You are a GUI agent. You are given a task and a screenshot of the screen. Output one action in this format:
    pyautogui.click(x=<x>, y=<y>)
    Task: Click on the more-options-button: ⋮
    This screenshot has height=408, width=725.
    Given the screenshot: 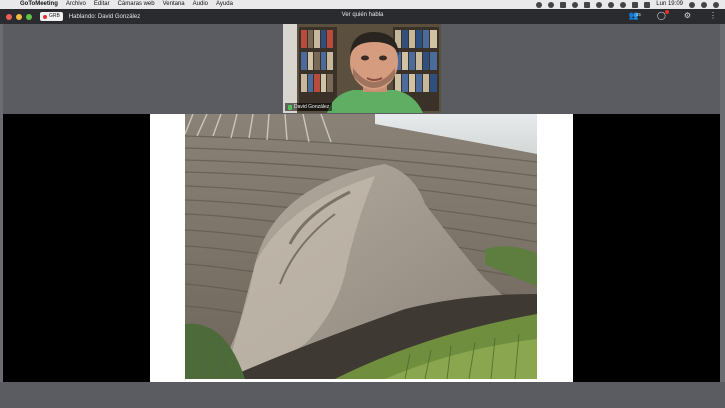 What is the action you would take?
    pyautogui.click(x=713, y=16)
    